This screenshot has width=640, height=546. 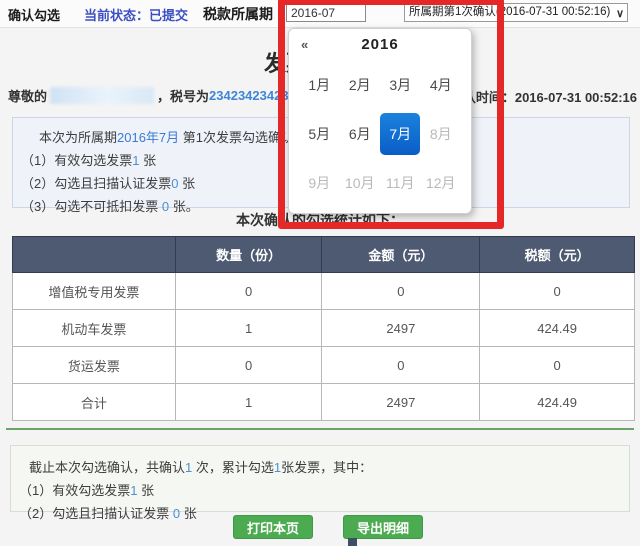 What do you see at coordinates (320, 429) in the screenshot?
I see `green-divider` at bounding box center [320, 429].